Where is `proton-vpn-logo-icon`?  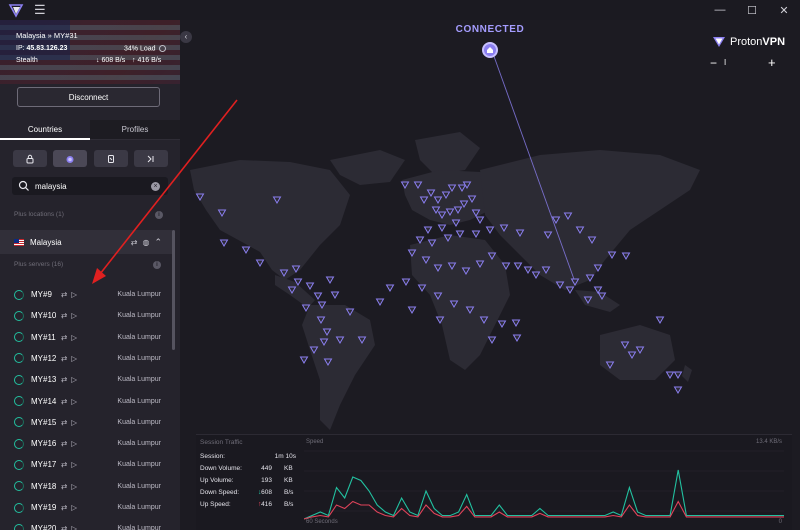
proton-vpn-logo-icon is located at coordinates (16, 11).